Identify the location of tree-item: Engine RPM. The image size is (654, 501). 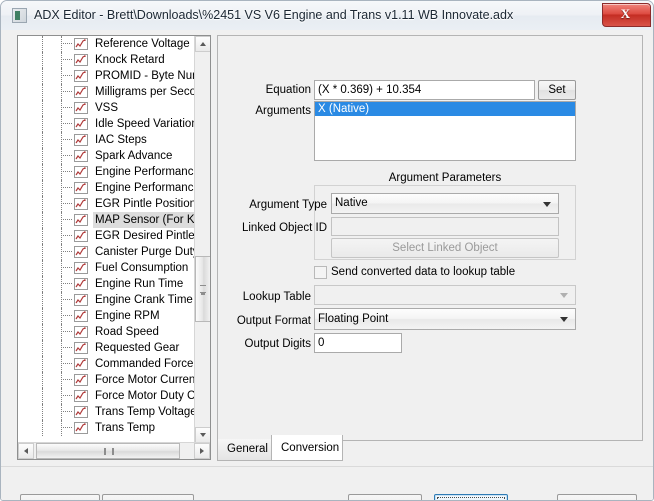
(106, 316).